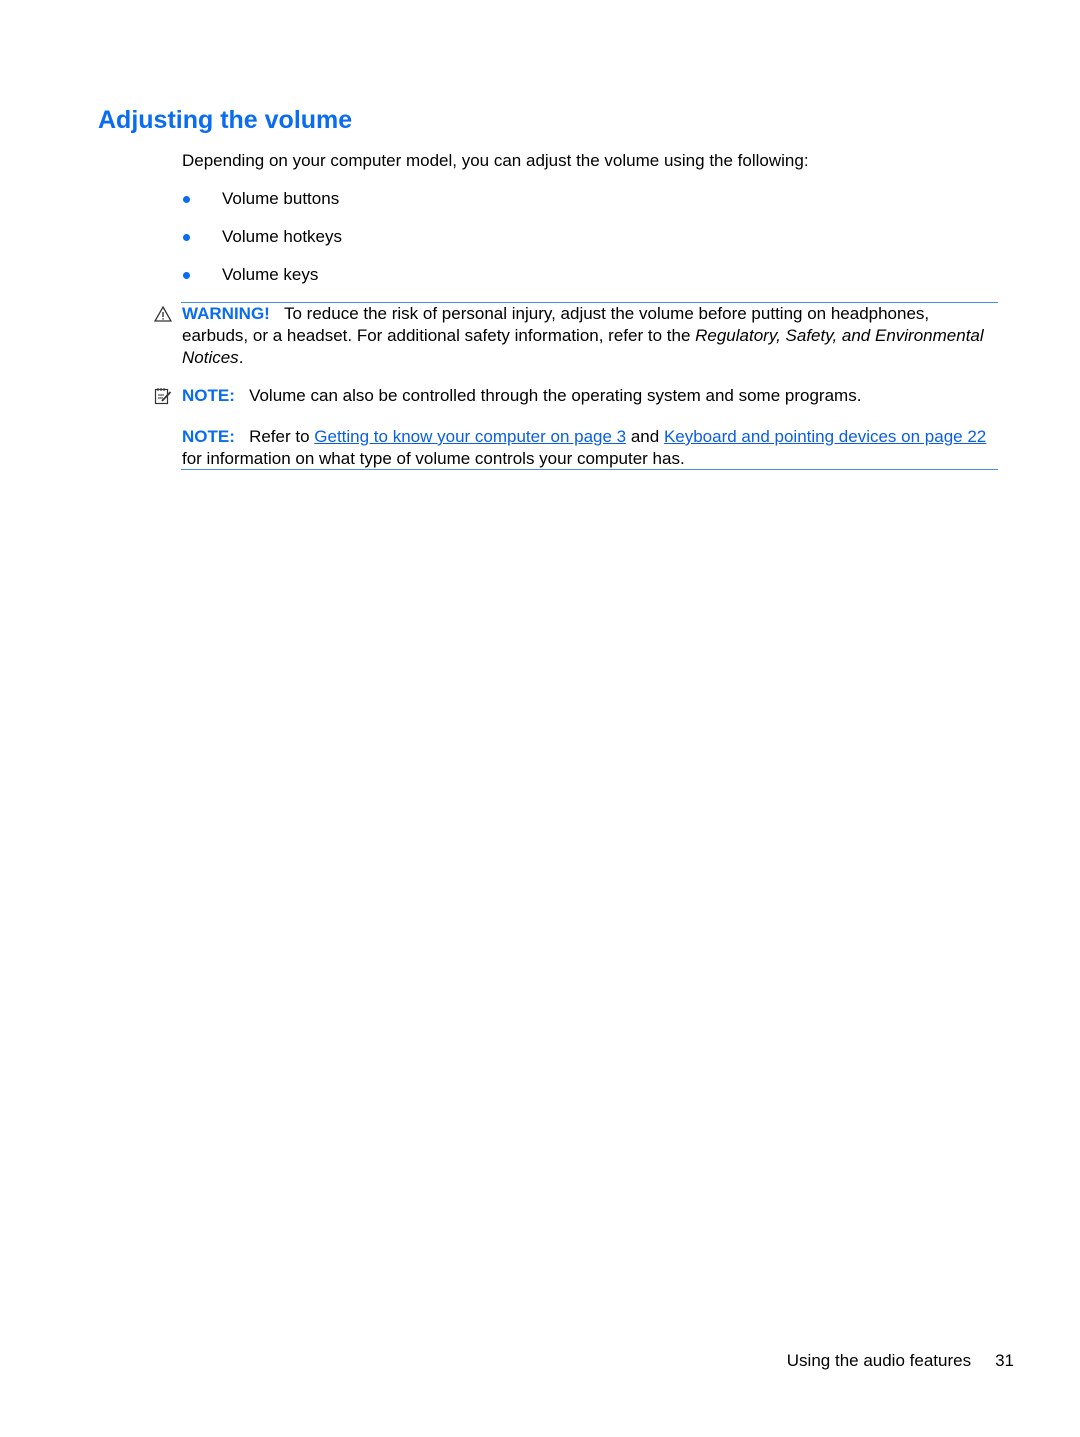 Image resolution: width=1080 pixels, height=1437 pixels. I want to click on page-heading: Adjusting the volume, so click(225, 120).